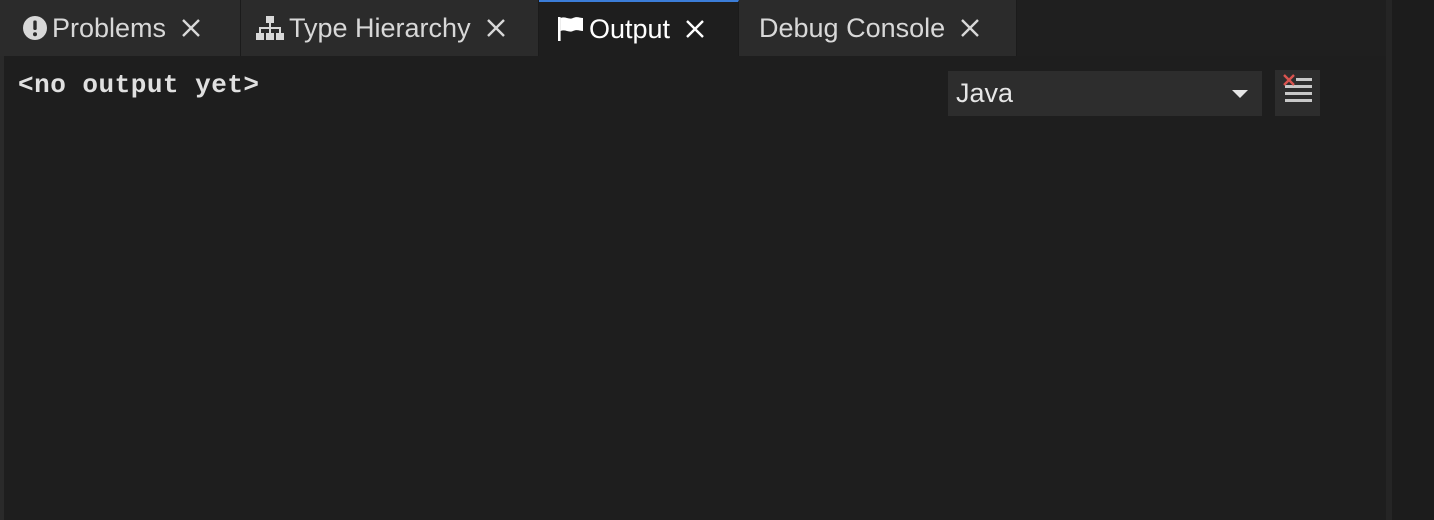 The height and width of the screenshot is (520, 1434). I want to click on output-text: <no output yet>, so click(139, 85).